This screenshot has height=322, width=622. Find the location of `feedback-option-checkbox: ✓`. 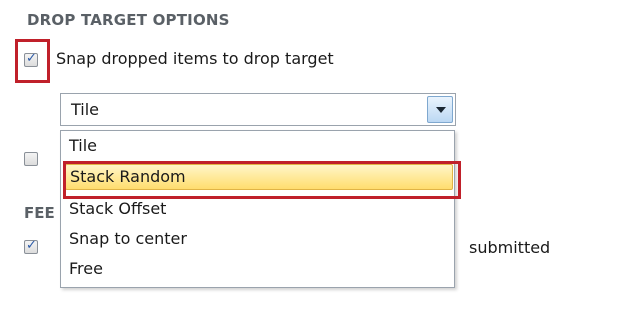

feedback-option-checkbox: ✓ is located at coordinates (31, 246).